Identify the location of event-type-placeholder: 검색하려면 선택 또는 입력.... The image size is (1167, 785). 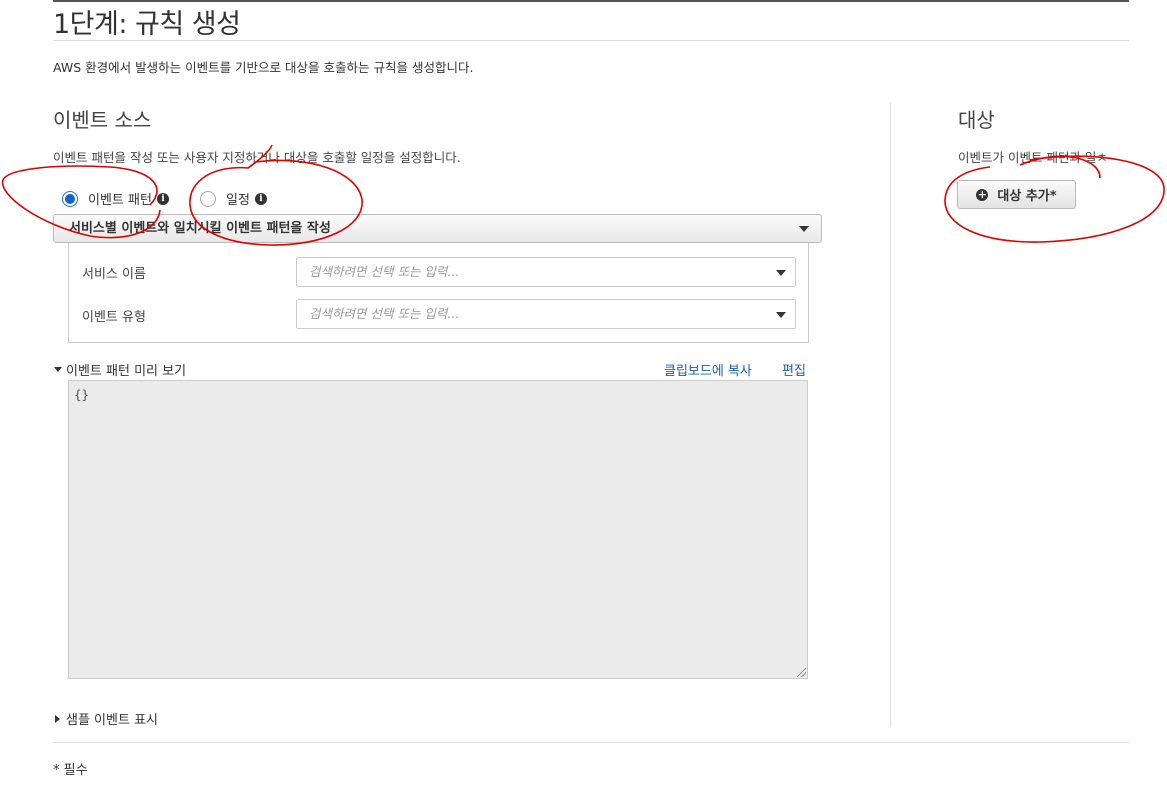
(384, 313).